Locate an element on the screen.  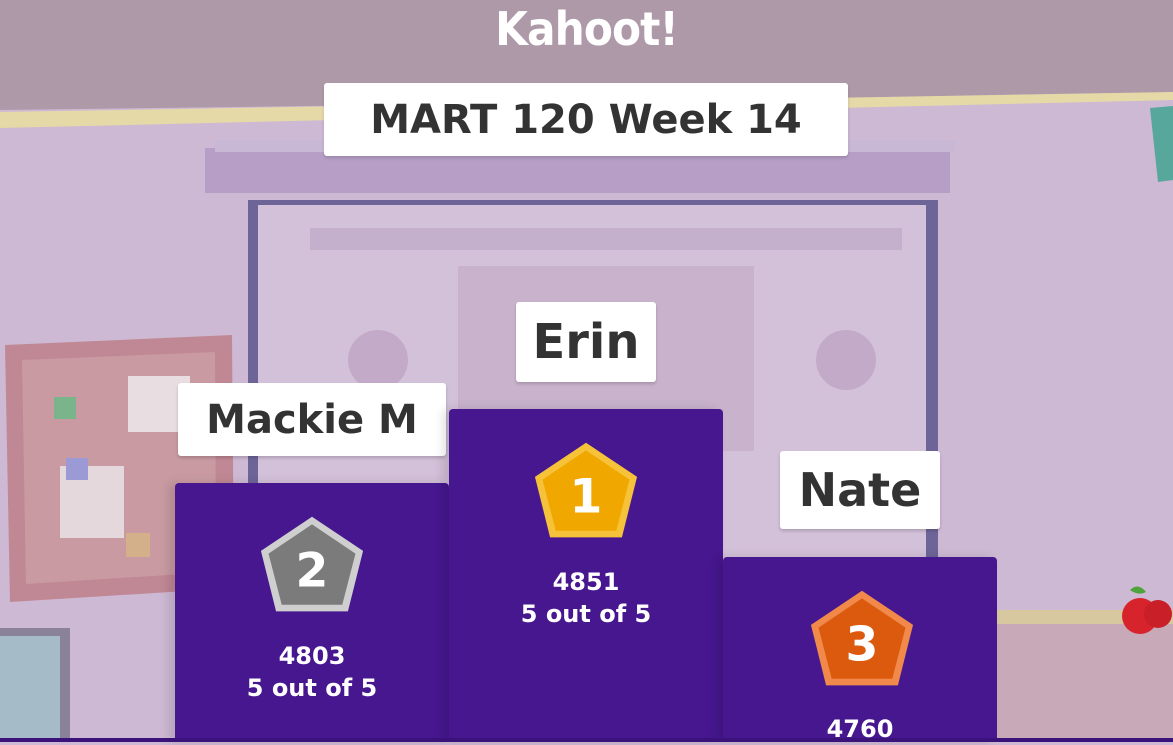
first-place-score: 4851 is located at coordinates (586, 582).